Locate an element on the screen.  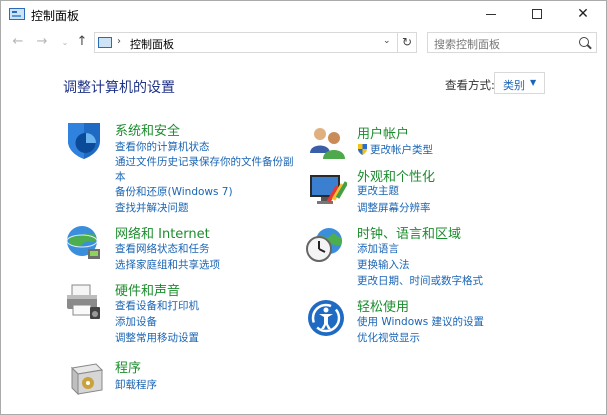
minimize-button is located at coordinates (491, 14).